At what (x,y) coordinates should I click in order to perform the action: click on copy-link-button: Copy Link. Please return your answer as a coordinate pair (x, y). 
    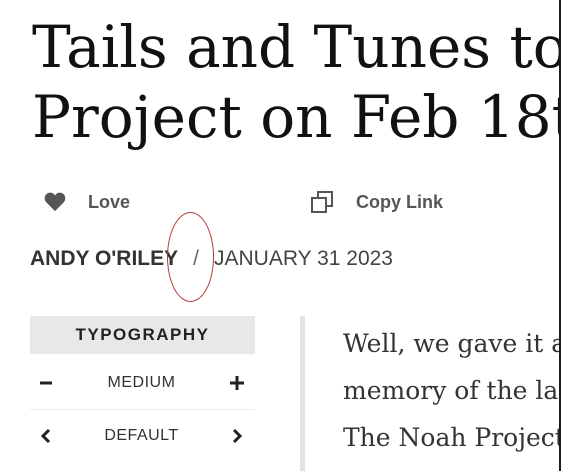
    Looking at the image, I should click on (376, 202).